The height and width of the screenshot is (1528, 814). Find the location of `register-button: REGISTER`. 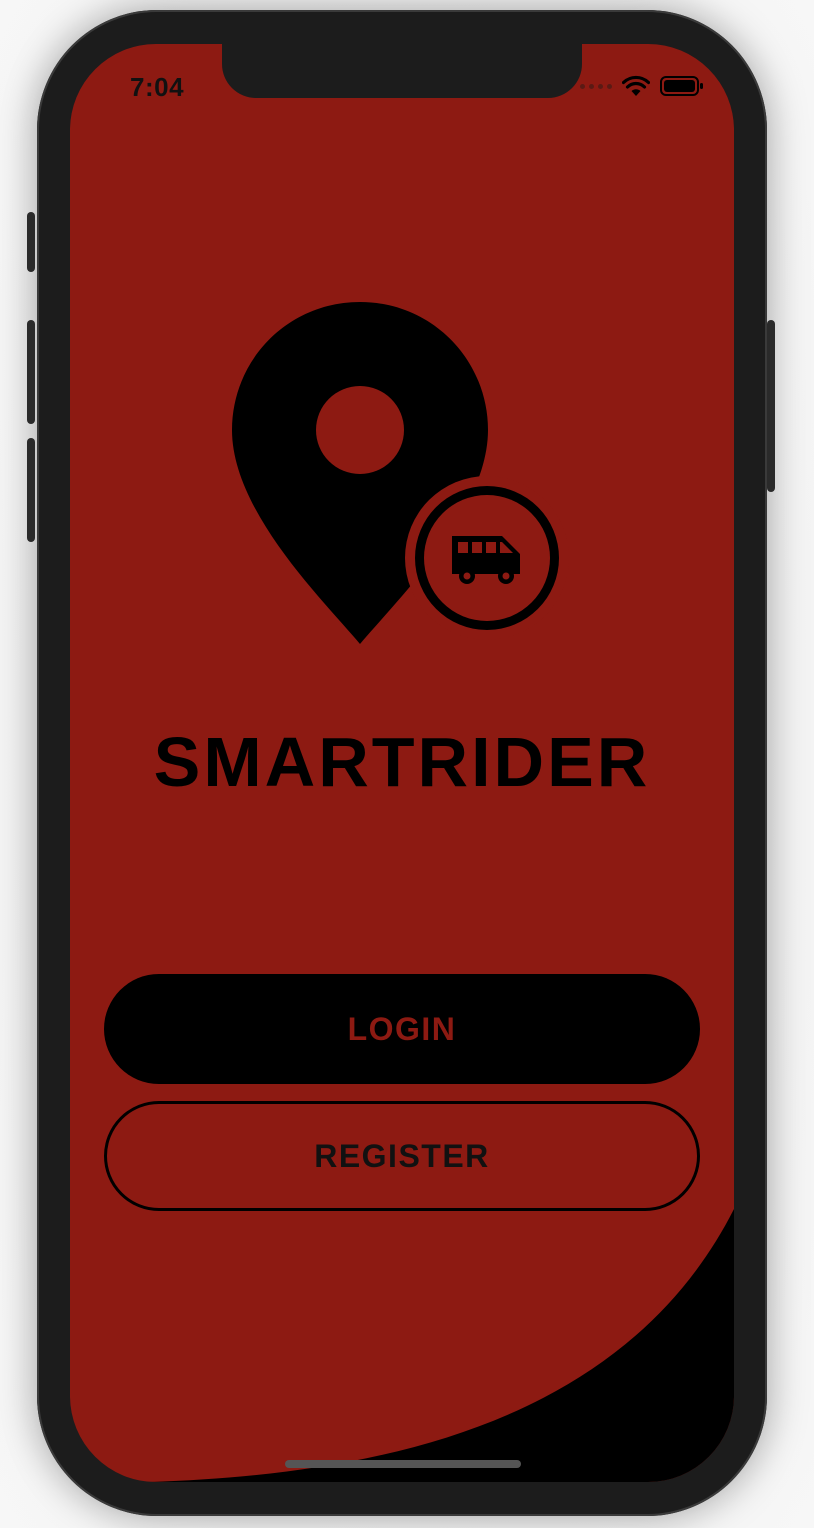

register-button: REGISTER is located at coordinates (402, 1156).